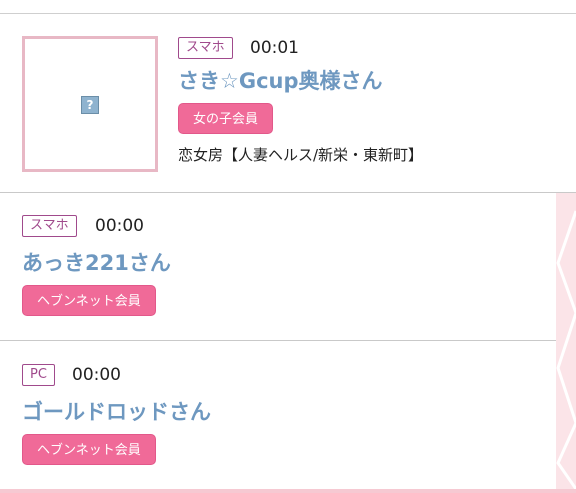 The image size is (576, 493). Describe the element at coordinates (566, 341) in the screenshot. I see `side-panel-edge` at that location.